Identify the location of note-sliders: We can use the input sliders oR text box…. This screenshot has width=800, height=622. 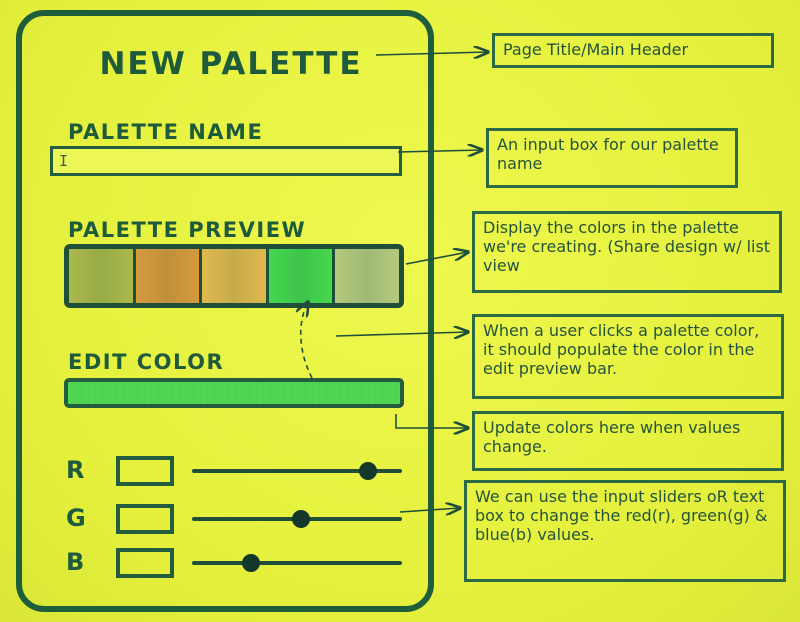
(625, 531).